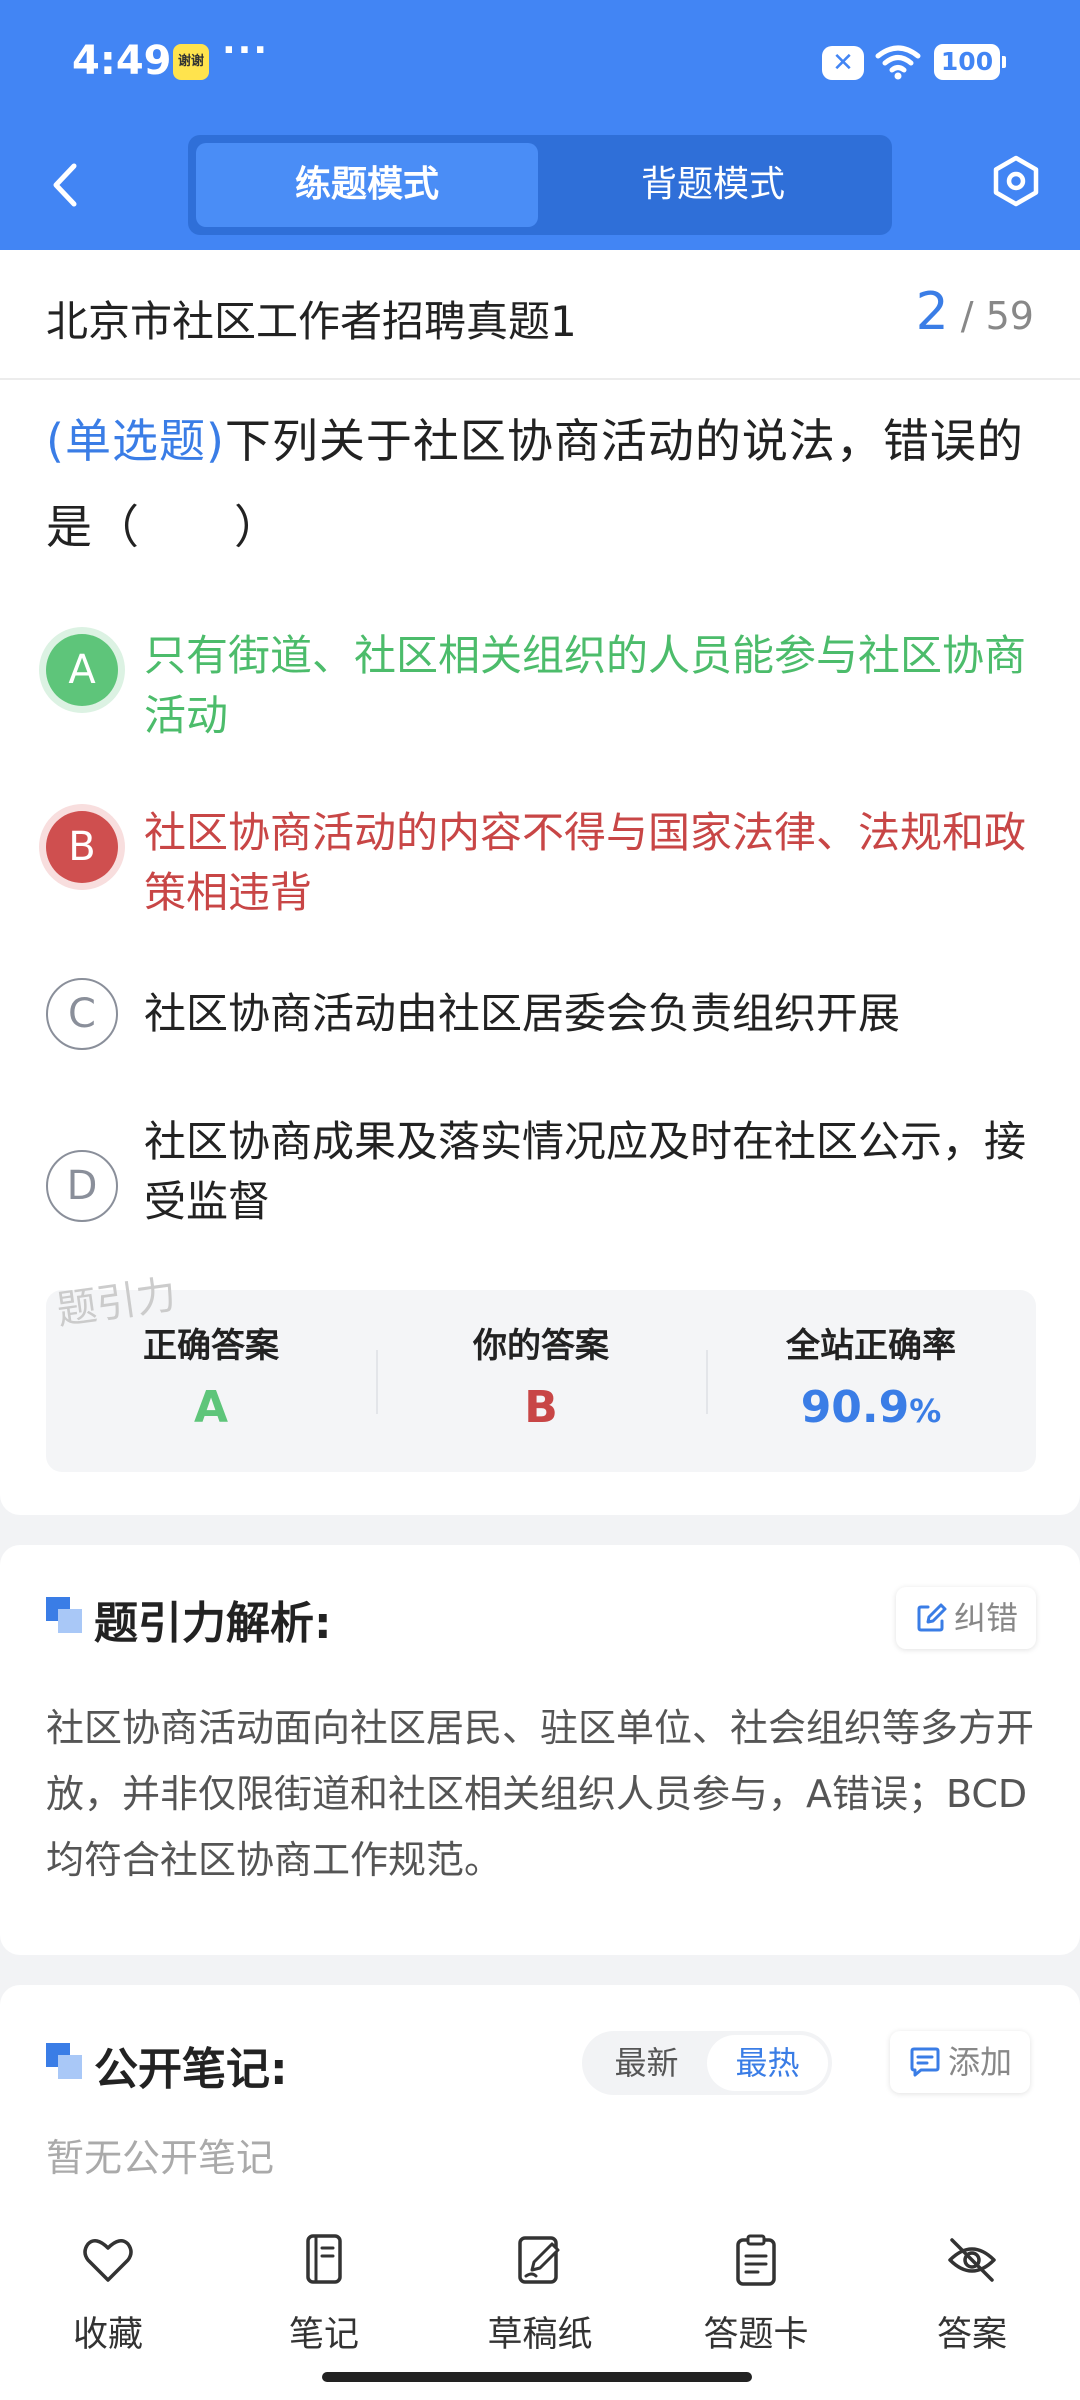 This screenshot has width=1080, height=2400. Describe the element at coordinates (246, 50) in the screenshot. I see `more-notifications-icon: ···` at that location.